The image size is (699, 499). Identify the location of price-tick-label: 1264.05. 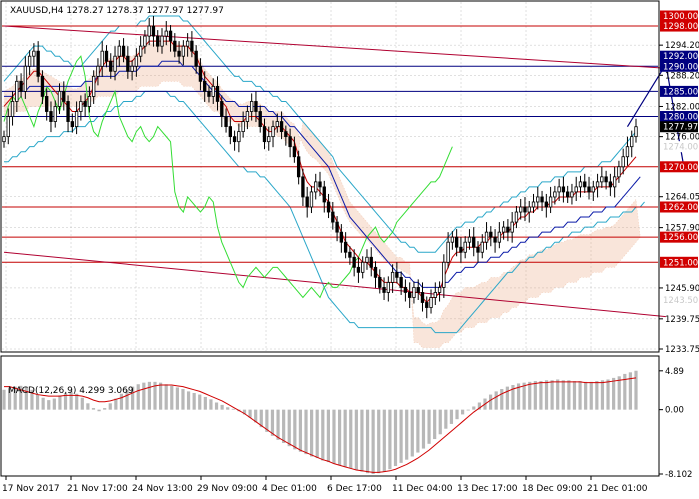
(682, 198).